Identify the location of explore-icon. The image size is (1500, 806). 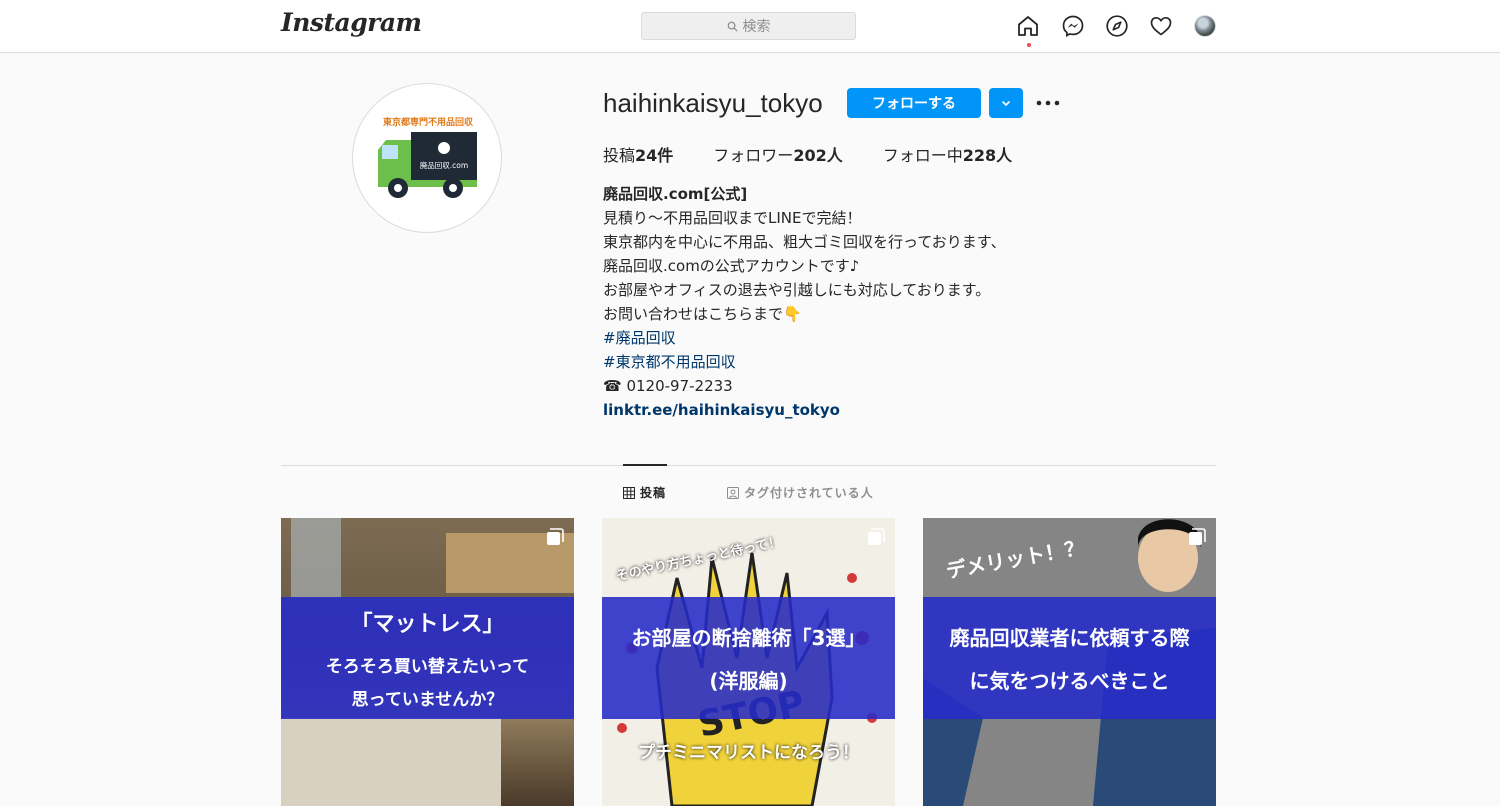
(1118, 27).